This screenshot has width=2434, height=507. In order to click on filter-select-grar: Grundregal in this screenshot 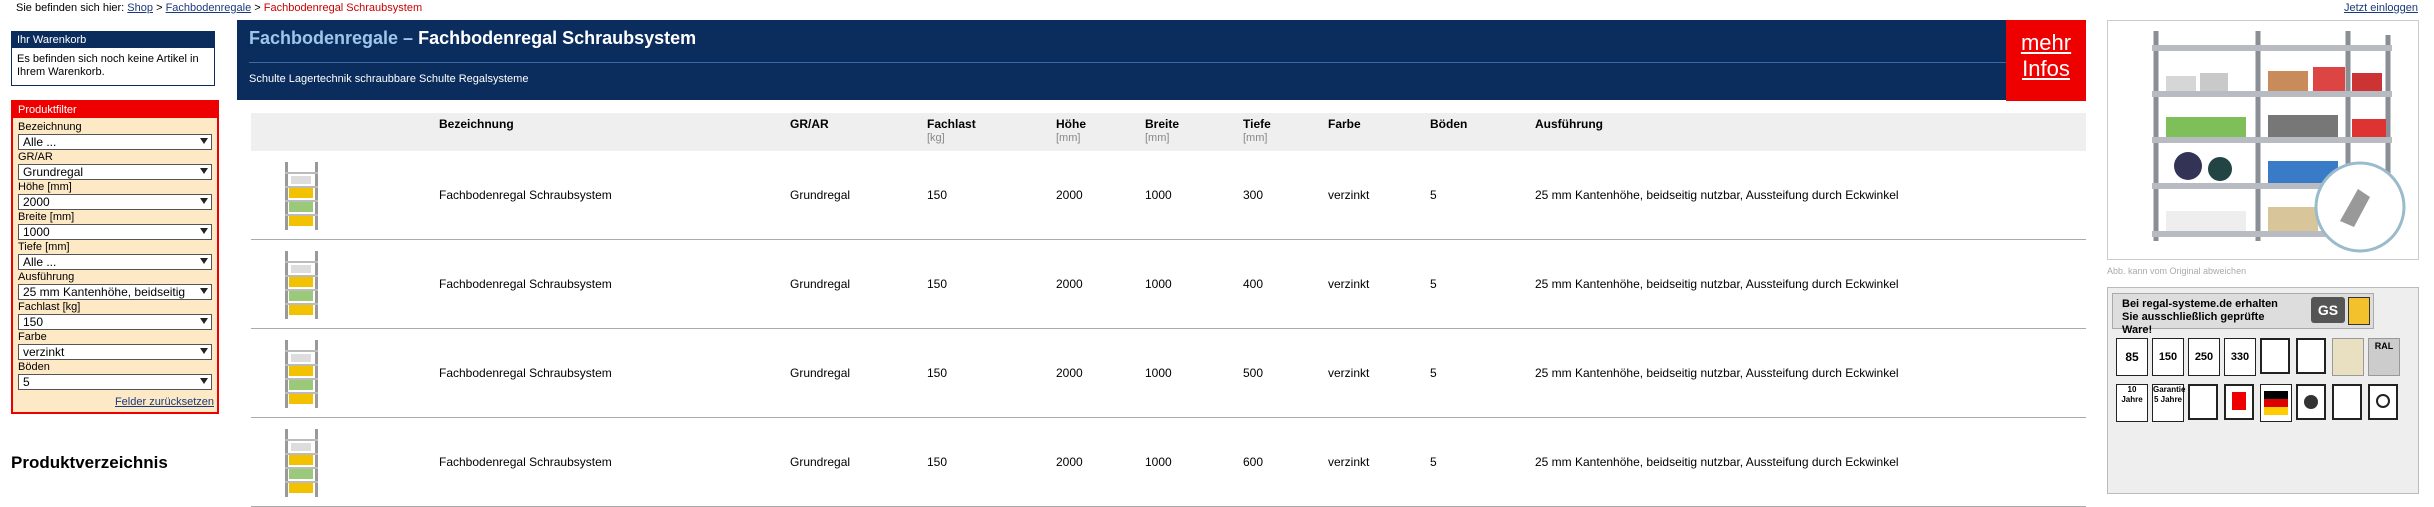, I will do `click(115, 172)`.